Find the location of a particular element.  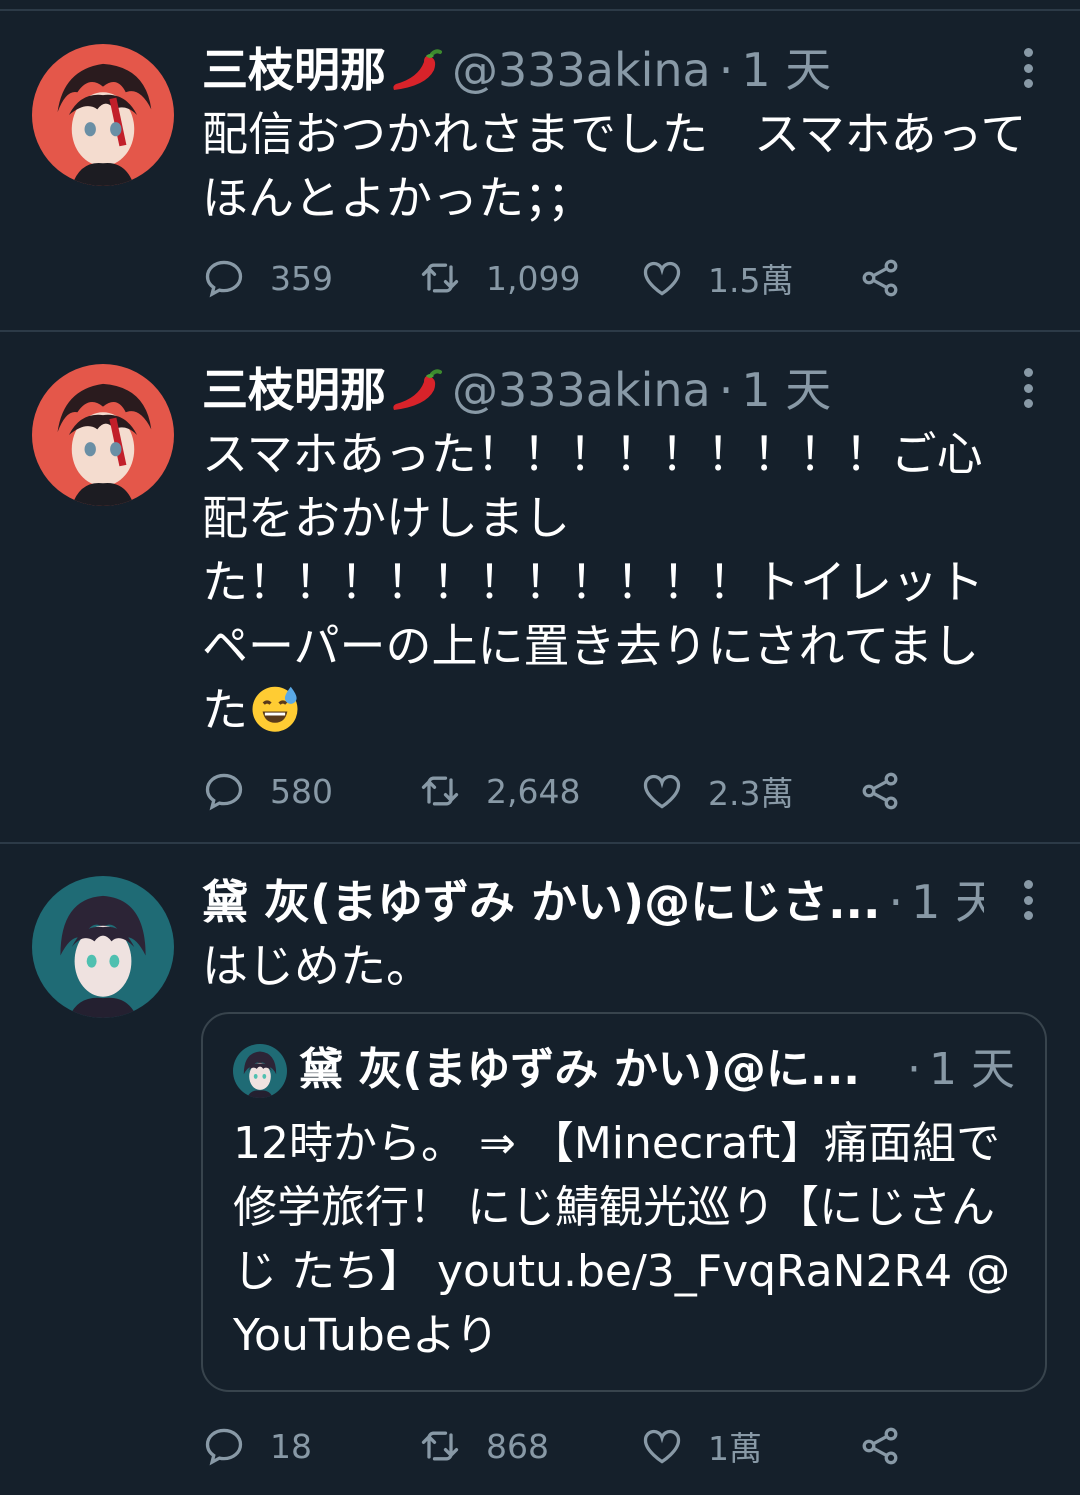

tweet-actions: 580 2,648 2.3萬 is located at coordinates (562, 791).